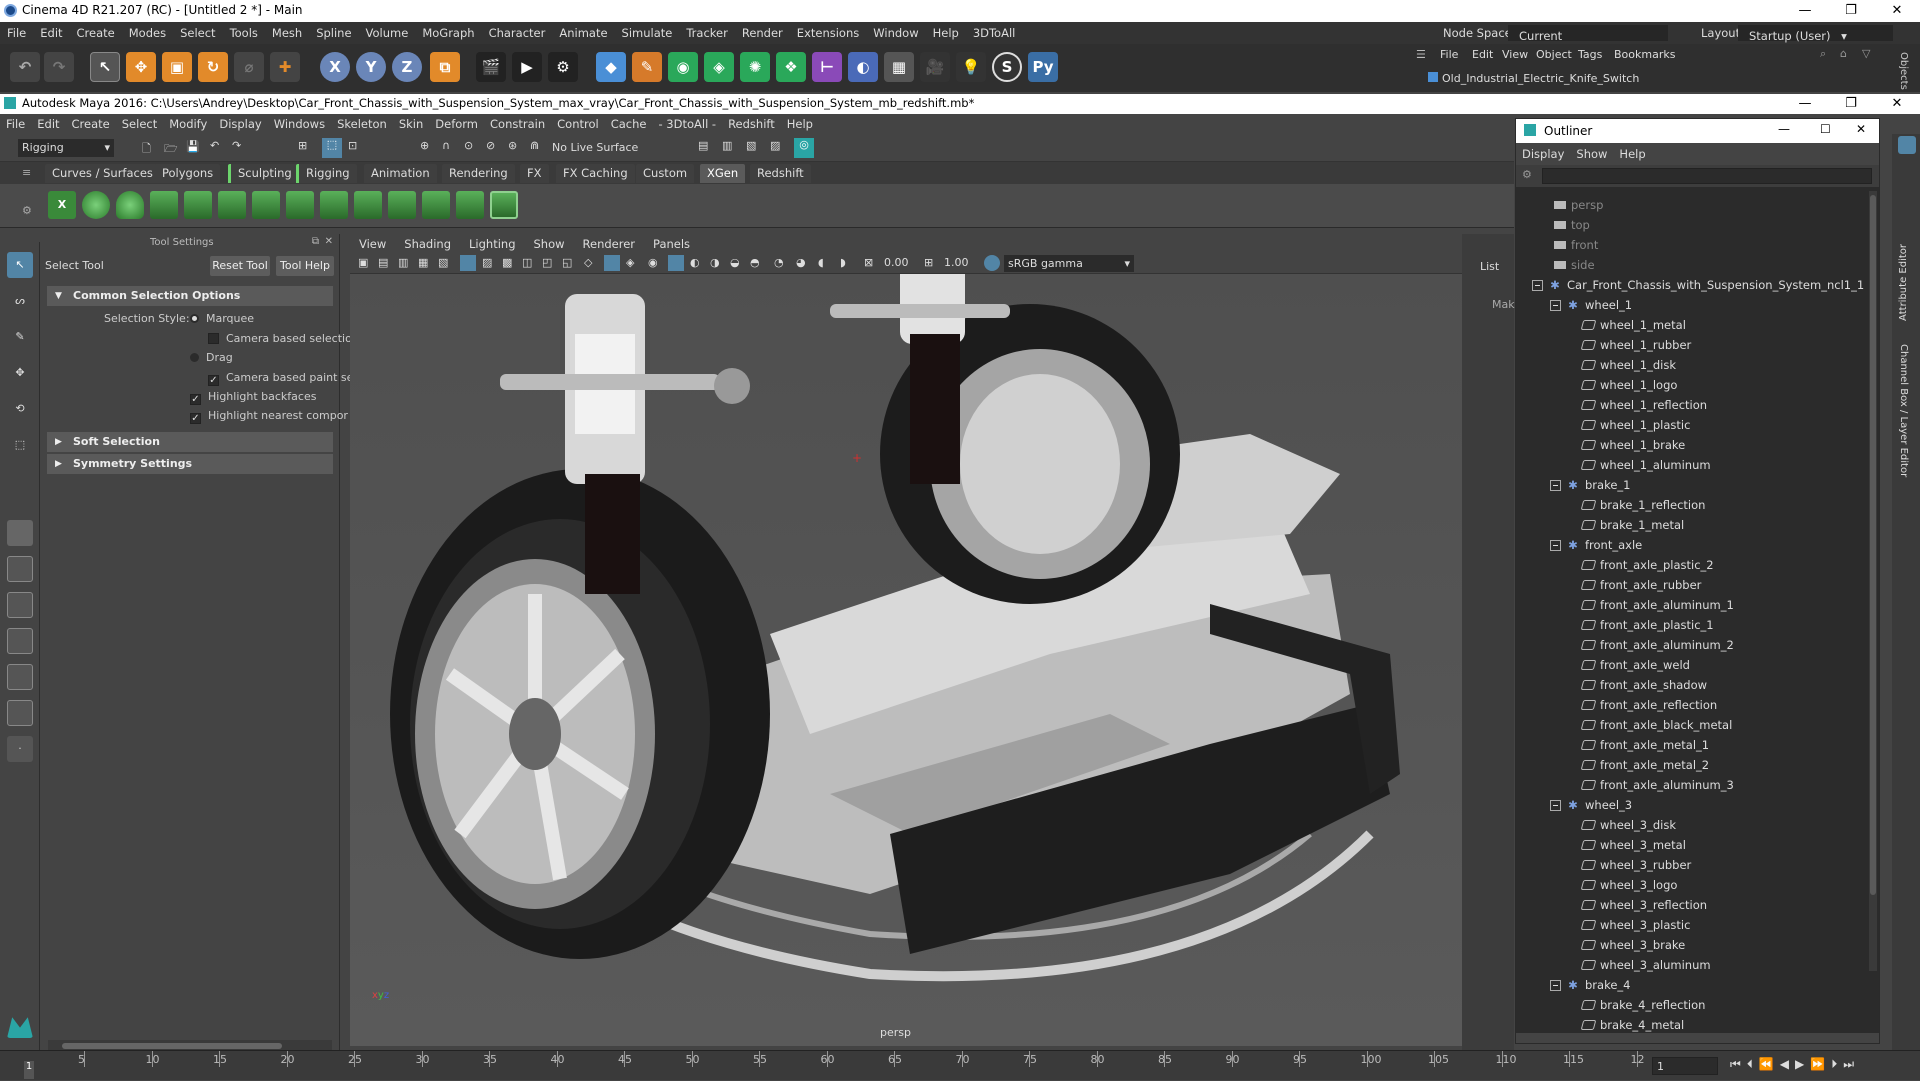  What do you see at coordinates (66, 148) in the screenshot?
I see `mode-dropdown: Rigging ▾` at bounding box center [66, 148].